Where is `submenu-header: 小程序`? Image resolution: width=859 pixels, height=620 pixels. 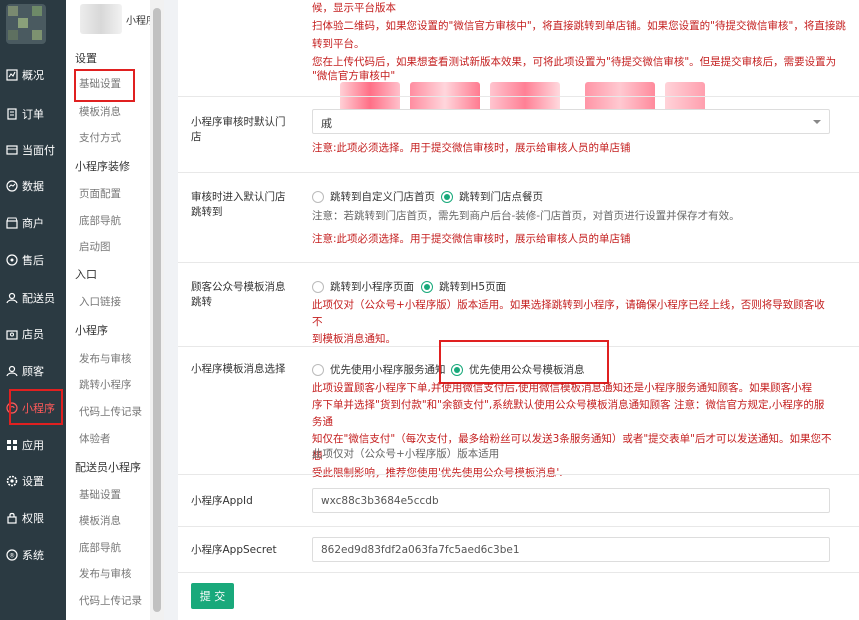 submenu-header: 小程序 is located at coordinates (111, 20).